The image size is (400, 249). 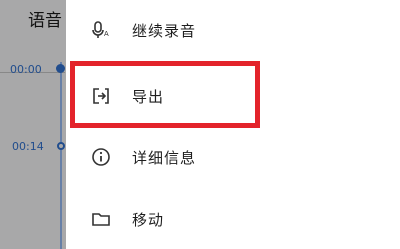 What do you see at coordinates (148, 219) in the screenshot?
I see `menu-item-label: 移动` at bounding box center [148, 219].